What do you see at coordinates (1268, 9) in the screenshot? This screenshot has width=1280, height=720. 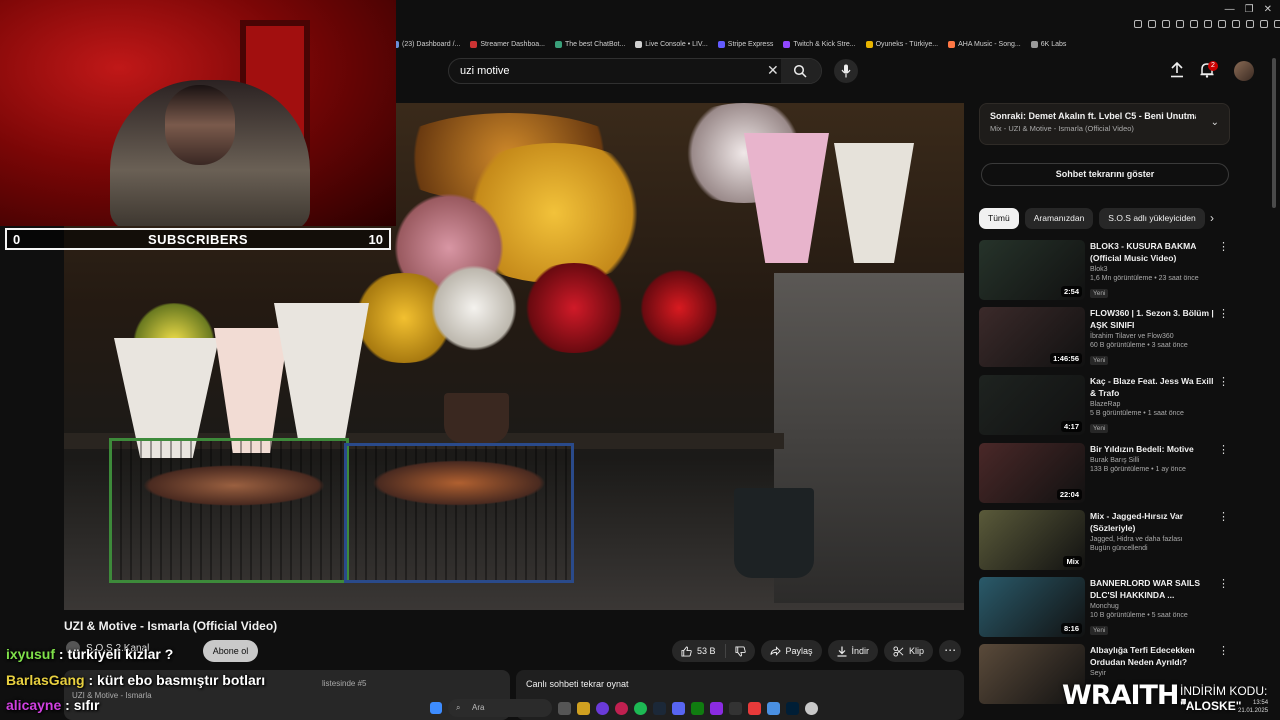 I see `close-window-icon: ✕` at bounding box center [1268, 9].